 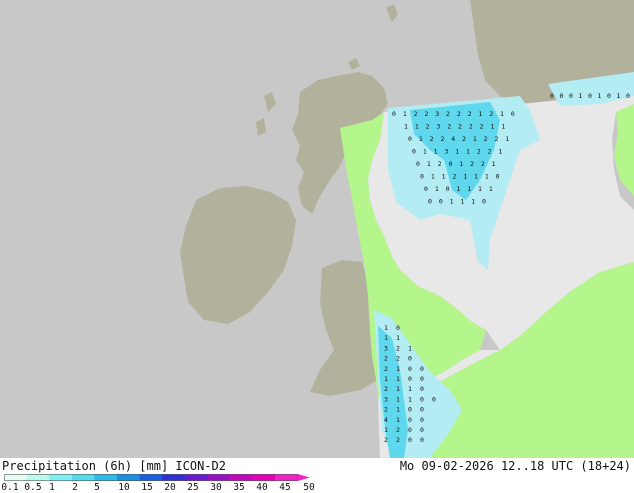 What do you see at coordinates (285, 487) in the screenshot?
I see `legend-tick-label: 45` at bounding box center [285, 487].